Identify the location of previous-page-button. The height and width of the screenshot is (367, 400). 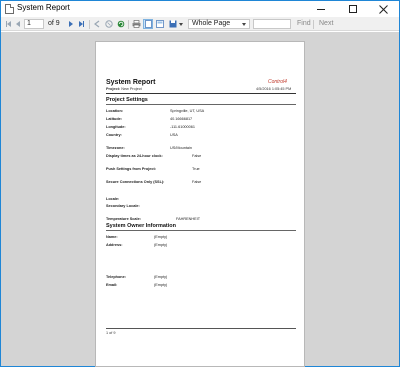
(18, 24).